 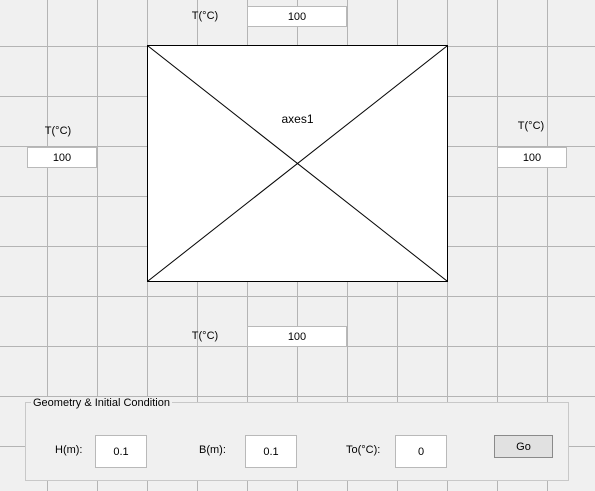 What do you see at coordinates (212, 450) in the screenshot?
I see `breadth-label: B(m):` at bounding box center [212, 450].